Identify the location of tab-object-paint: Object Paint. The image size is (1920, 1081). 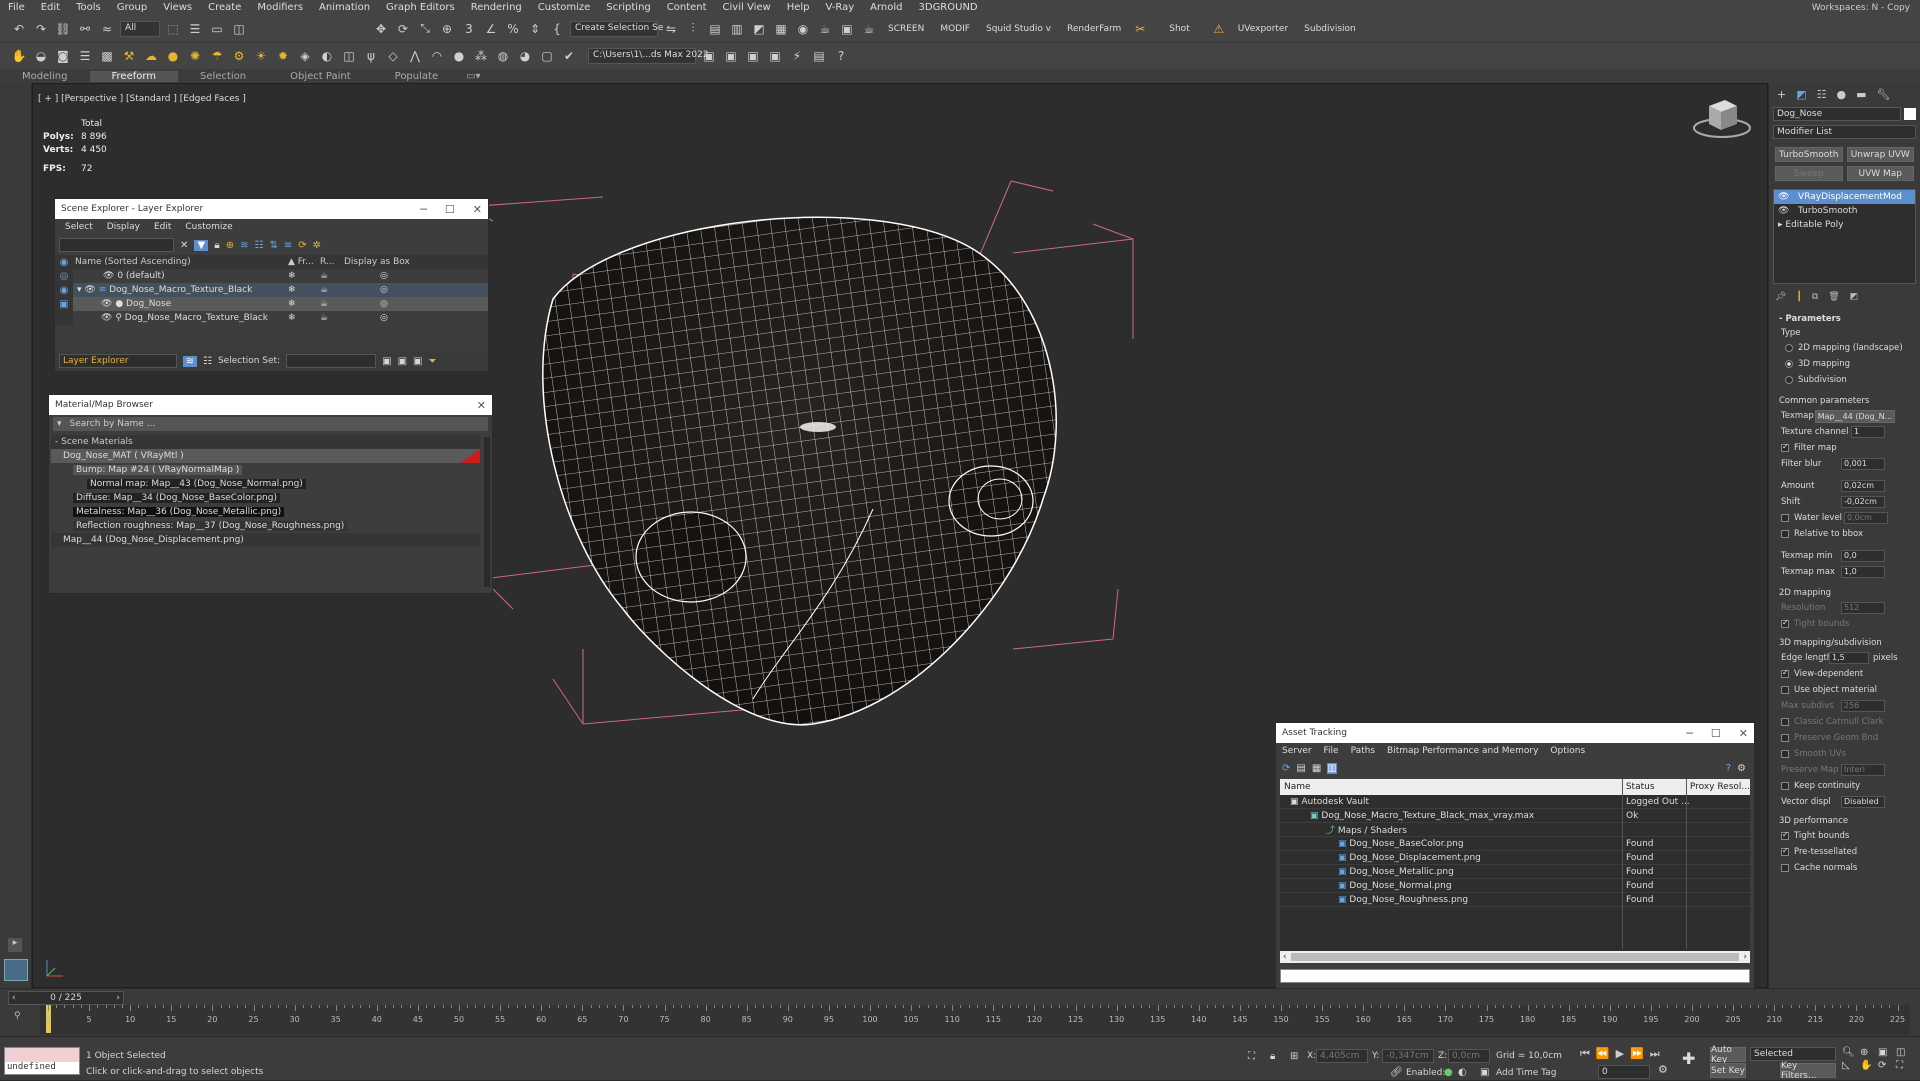
(320, 76).